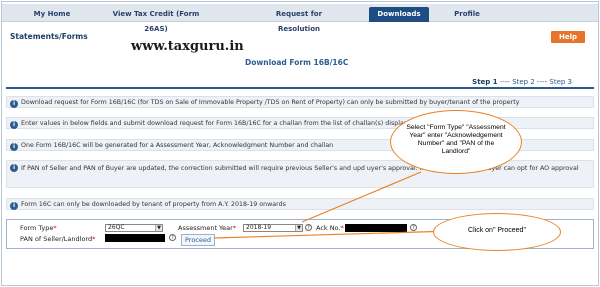  Describe the element at coordinates (497, 232) in the screenshot. I see `callout-click-proceed: Click on" Proceed"` at that location.